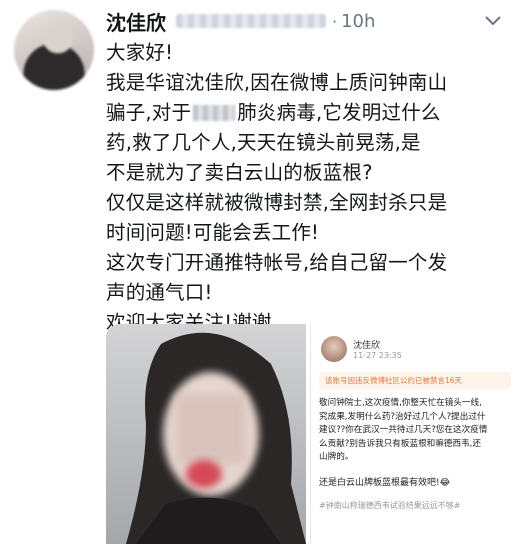 This screenshot has height=544, width=518. What do you see at coordinates (140, 52) in the screenshot?
I see `tweet-line: 大家好!` at bounding box center [140, 52].